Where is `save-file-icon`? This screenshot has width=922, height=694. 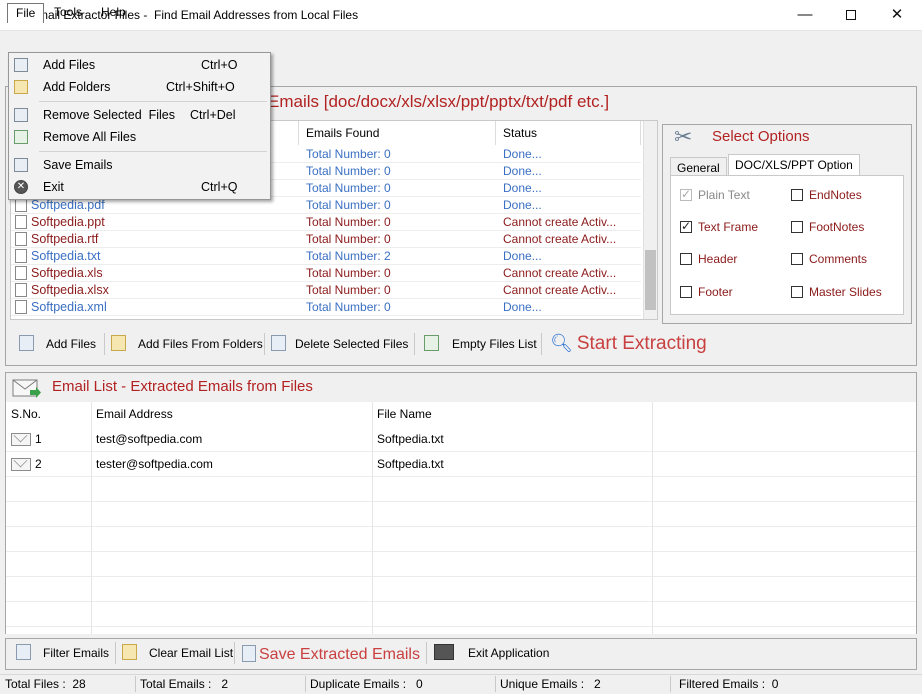
save-file-icon is located at coordinates (249, 653).